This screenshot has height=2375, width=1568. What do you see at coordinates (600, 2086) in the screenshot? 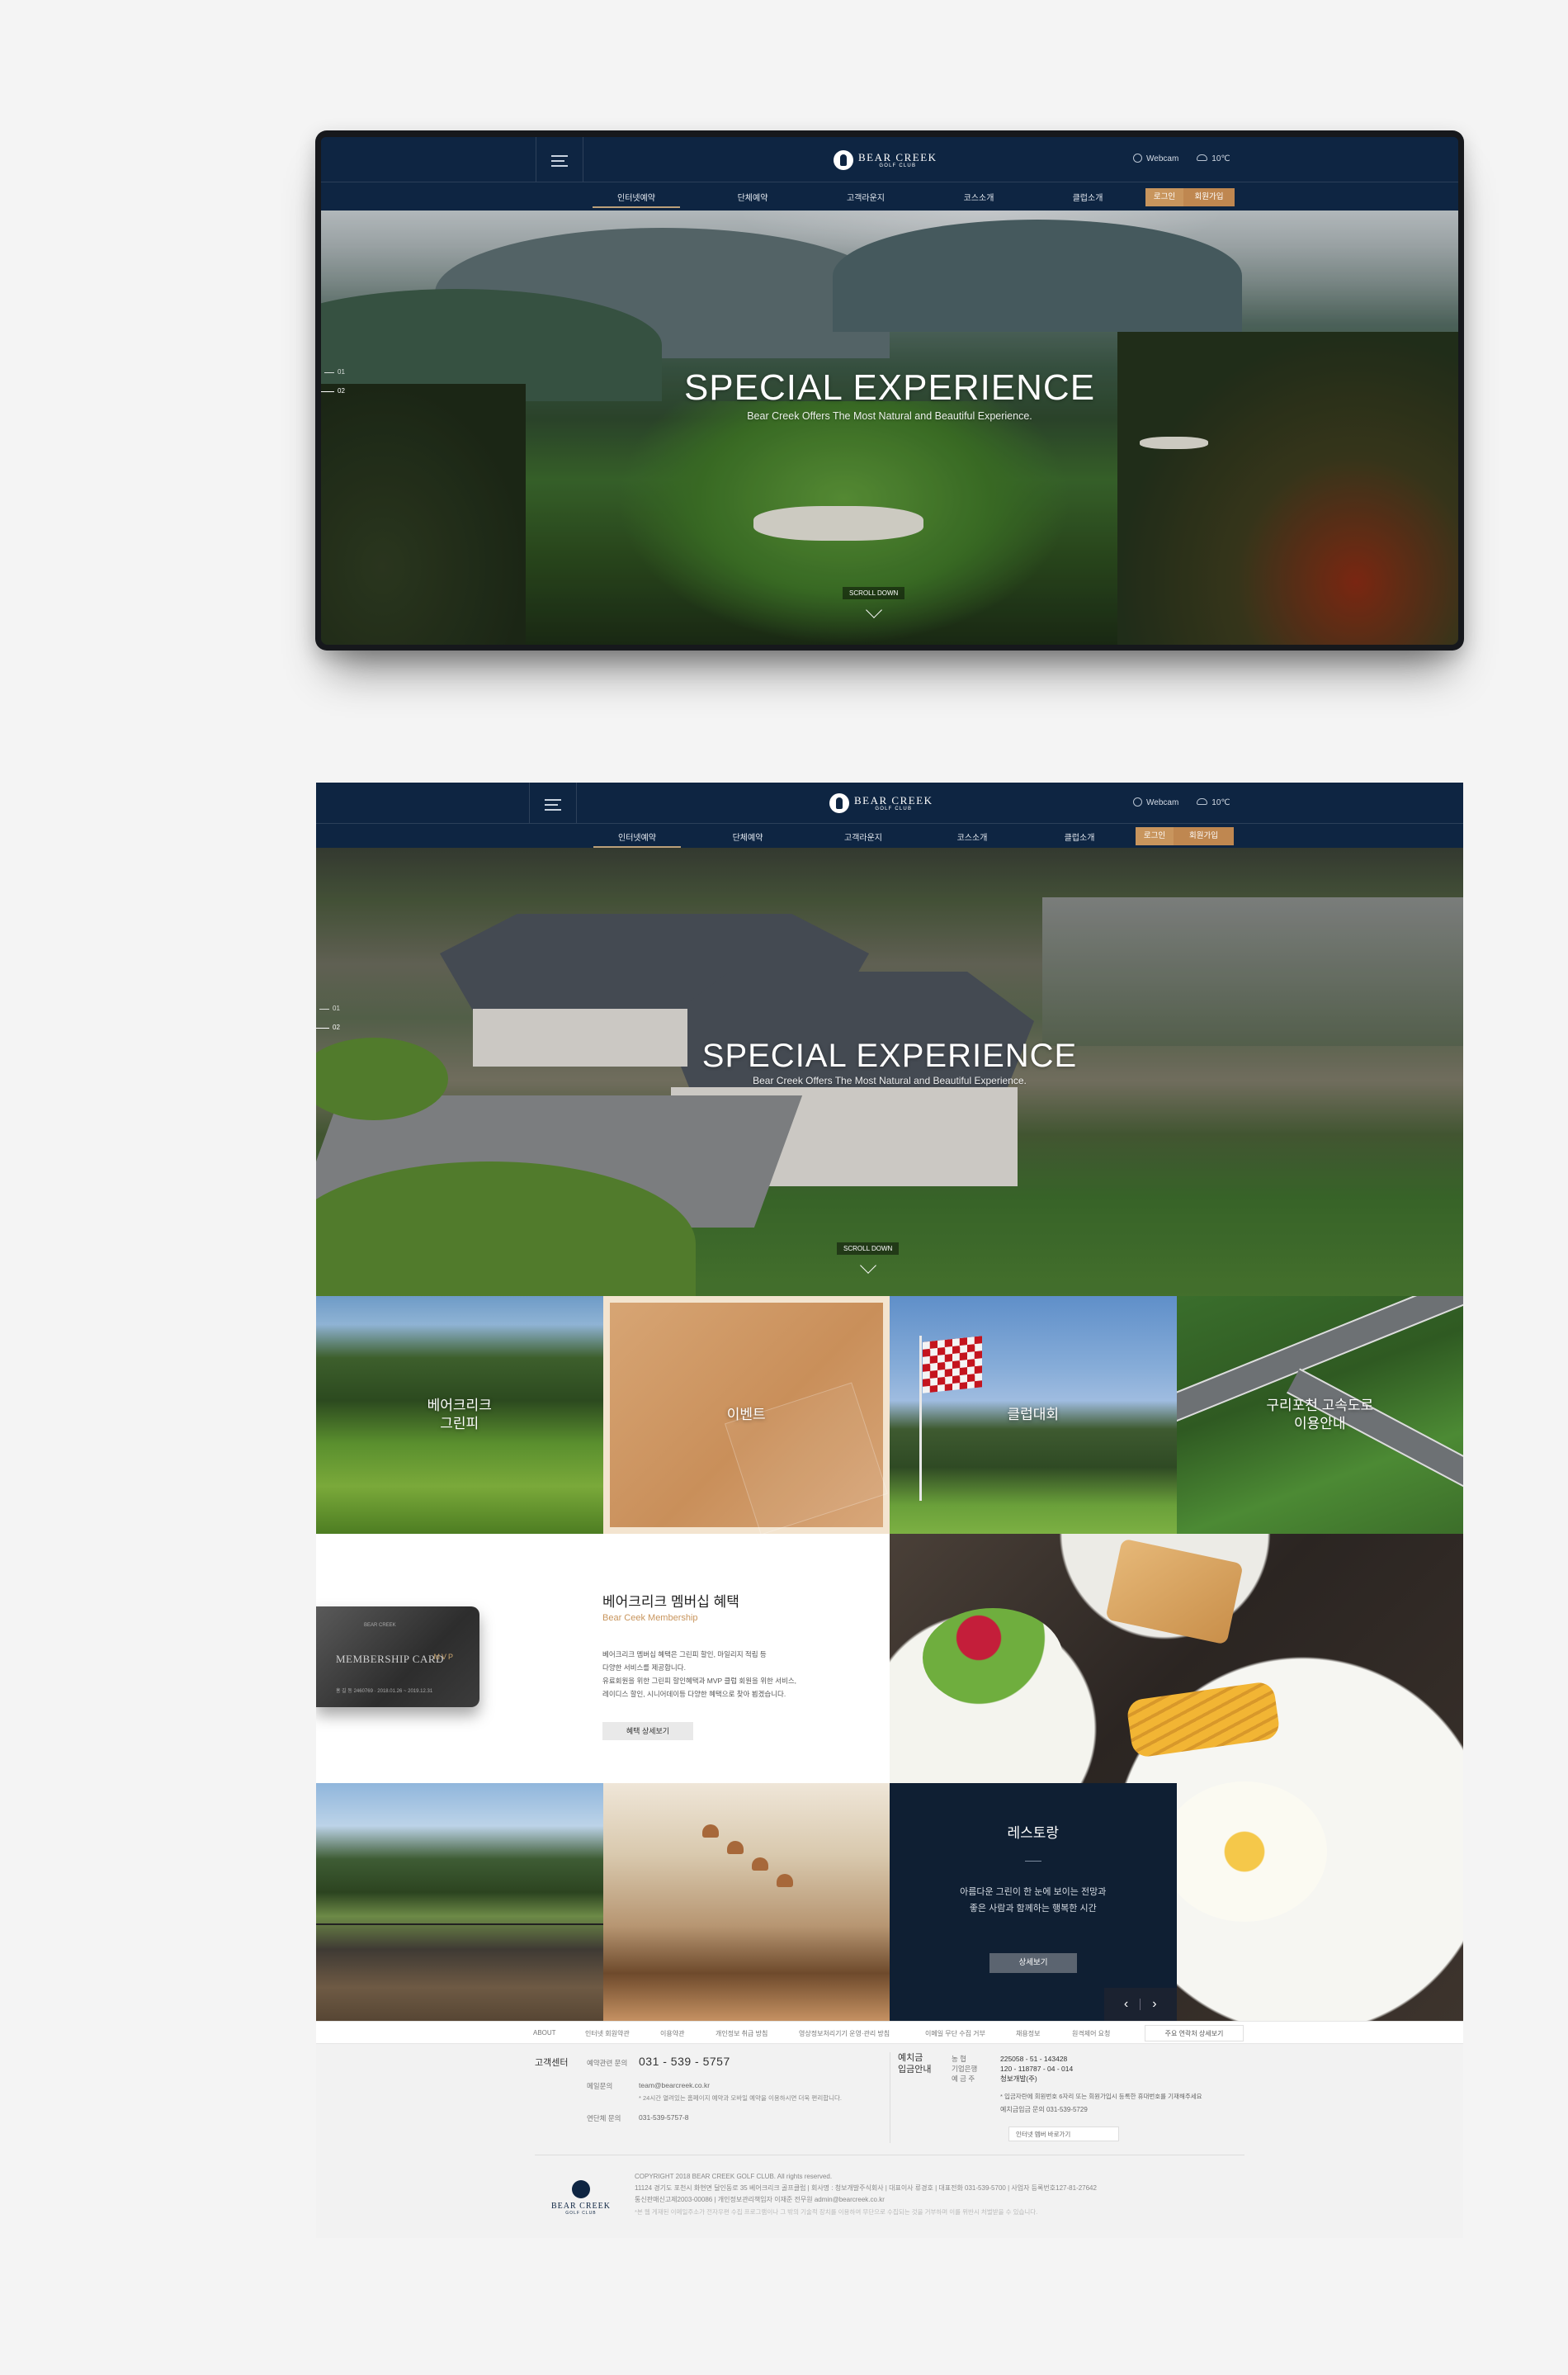
I see `email-label: 메일문의` at bounding box center [600, 2086].